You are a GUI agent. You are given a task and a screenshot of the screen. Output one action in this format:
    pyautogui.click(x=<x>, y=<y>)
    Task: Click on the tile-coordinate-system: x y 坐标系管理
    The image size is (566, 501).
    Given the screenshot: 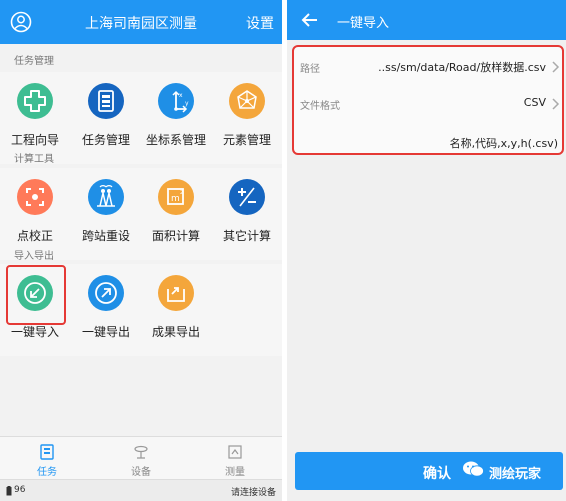 What is the action you would take?
    pyautogui.click(x=176, y=118)
    